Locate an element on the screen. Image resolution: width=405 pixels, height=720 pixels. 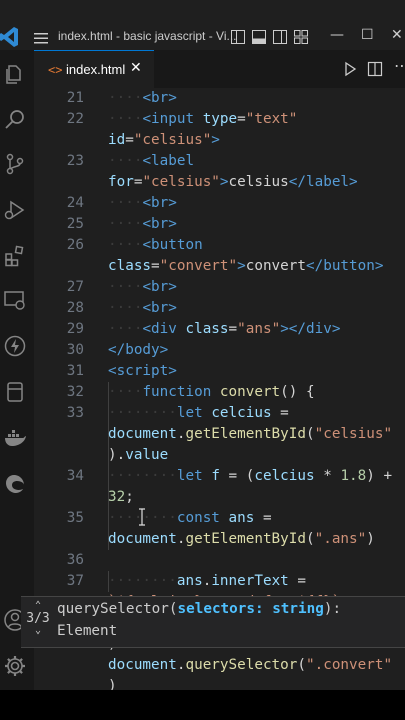
run-file-icon is located at coordinates (350, 69).